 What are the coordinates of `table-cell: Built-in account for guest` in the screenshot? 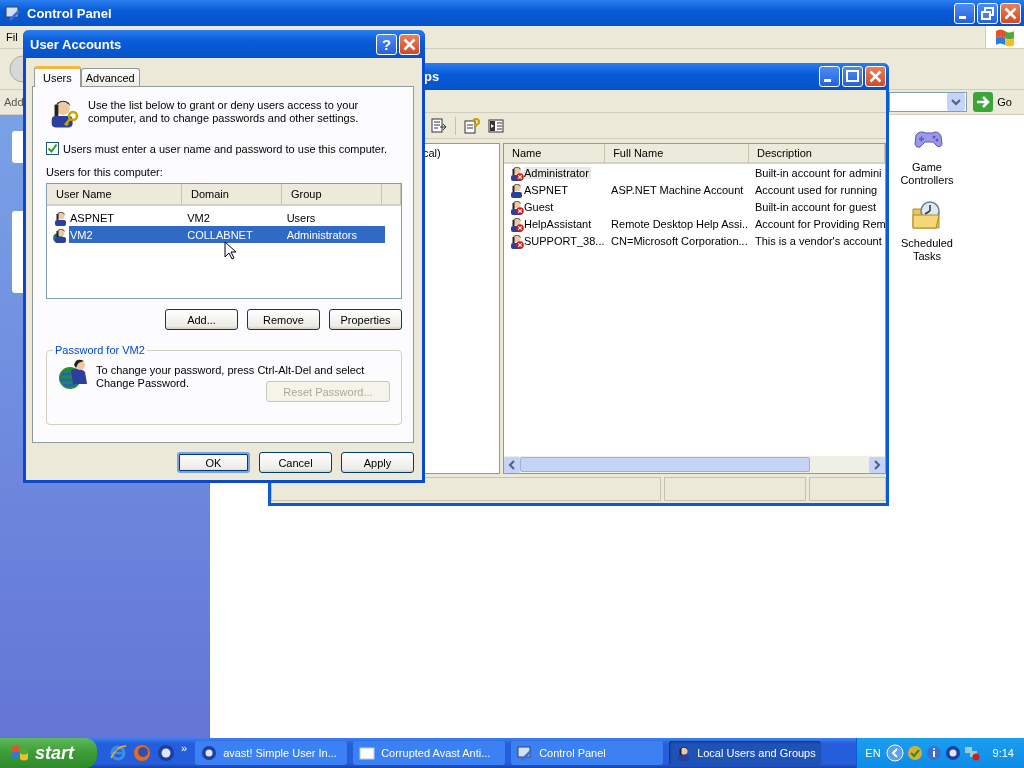 It's located at (815, 206).